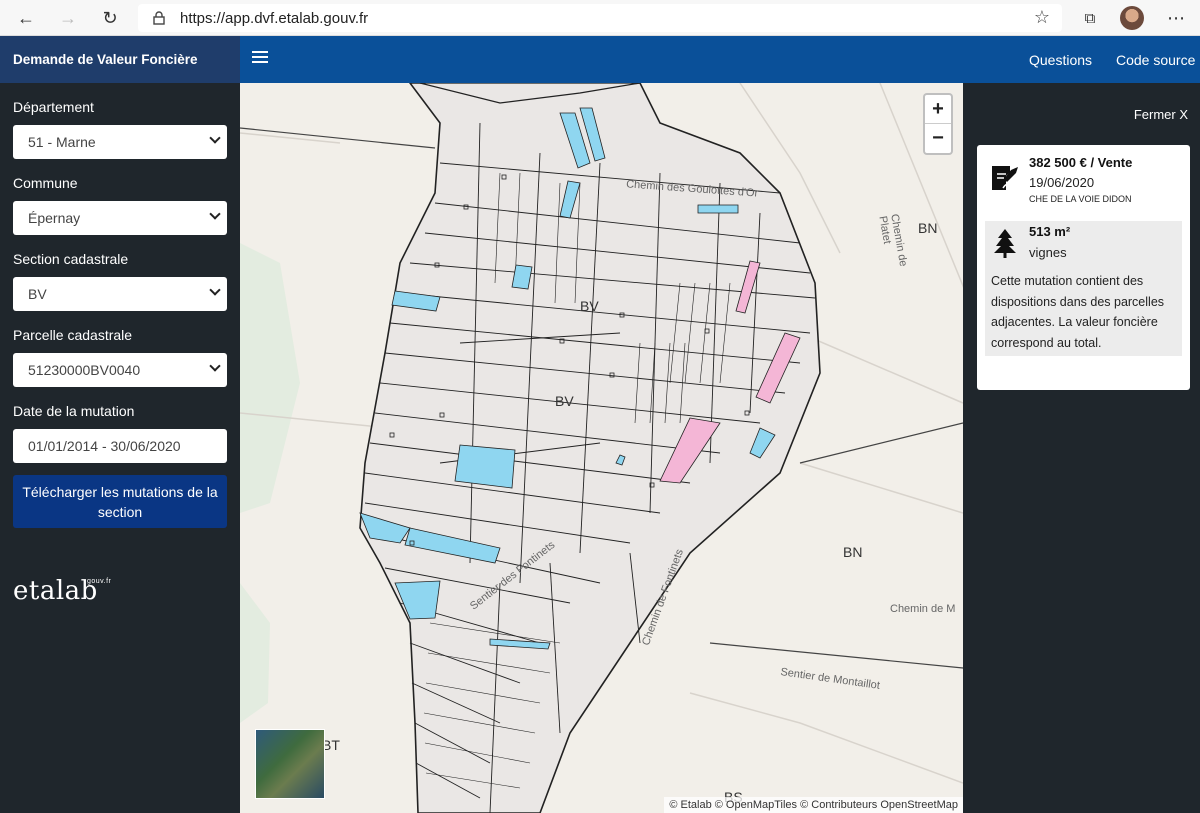 The width and height of the screenshot is (1200, 813). Describe the element at coordinates (159, 18) in the screenshot. I see `lock-icon` at that location.